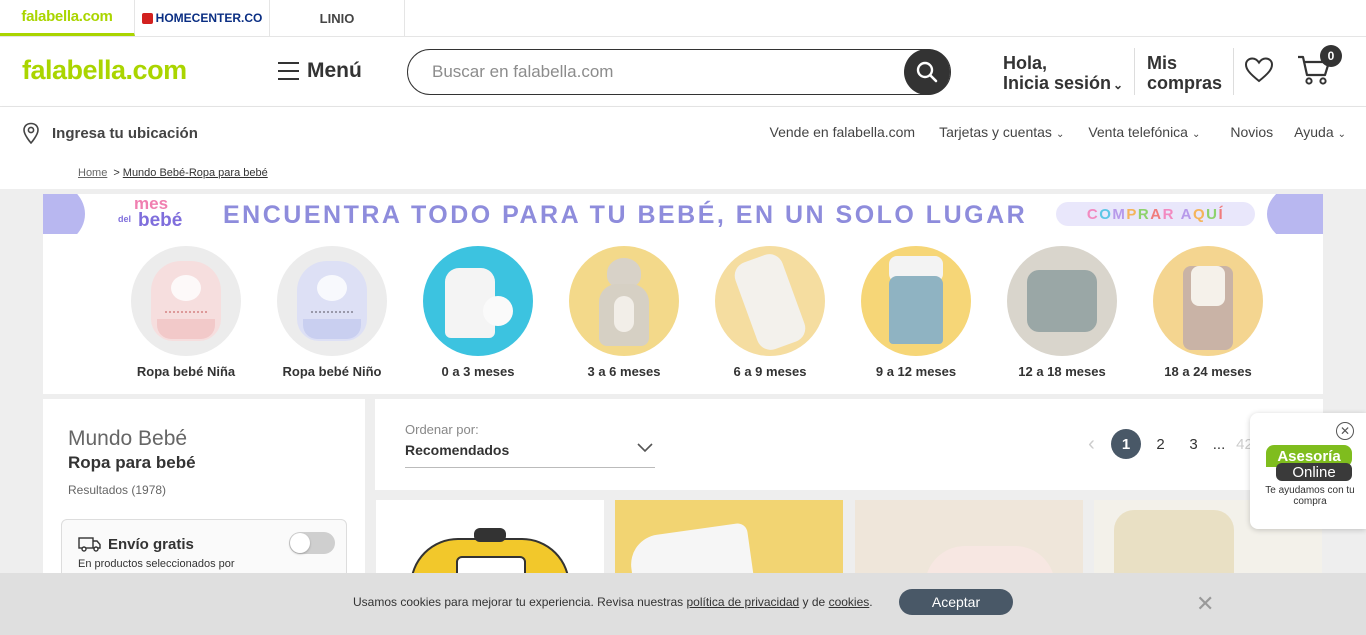  I want to click on my-purchases-button: Mis compras, so click(1184, 73).